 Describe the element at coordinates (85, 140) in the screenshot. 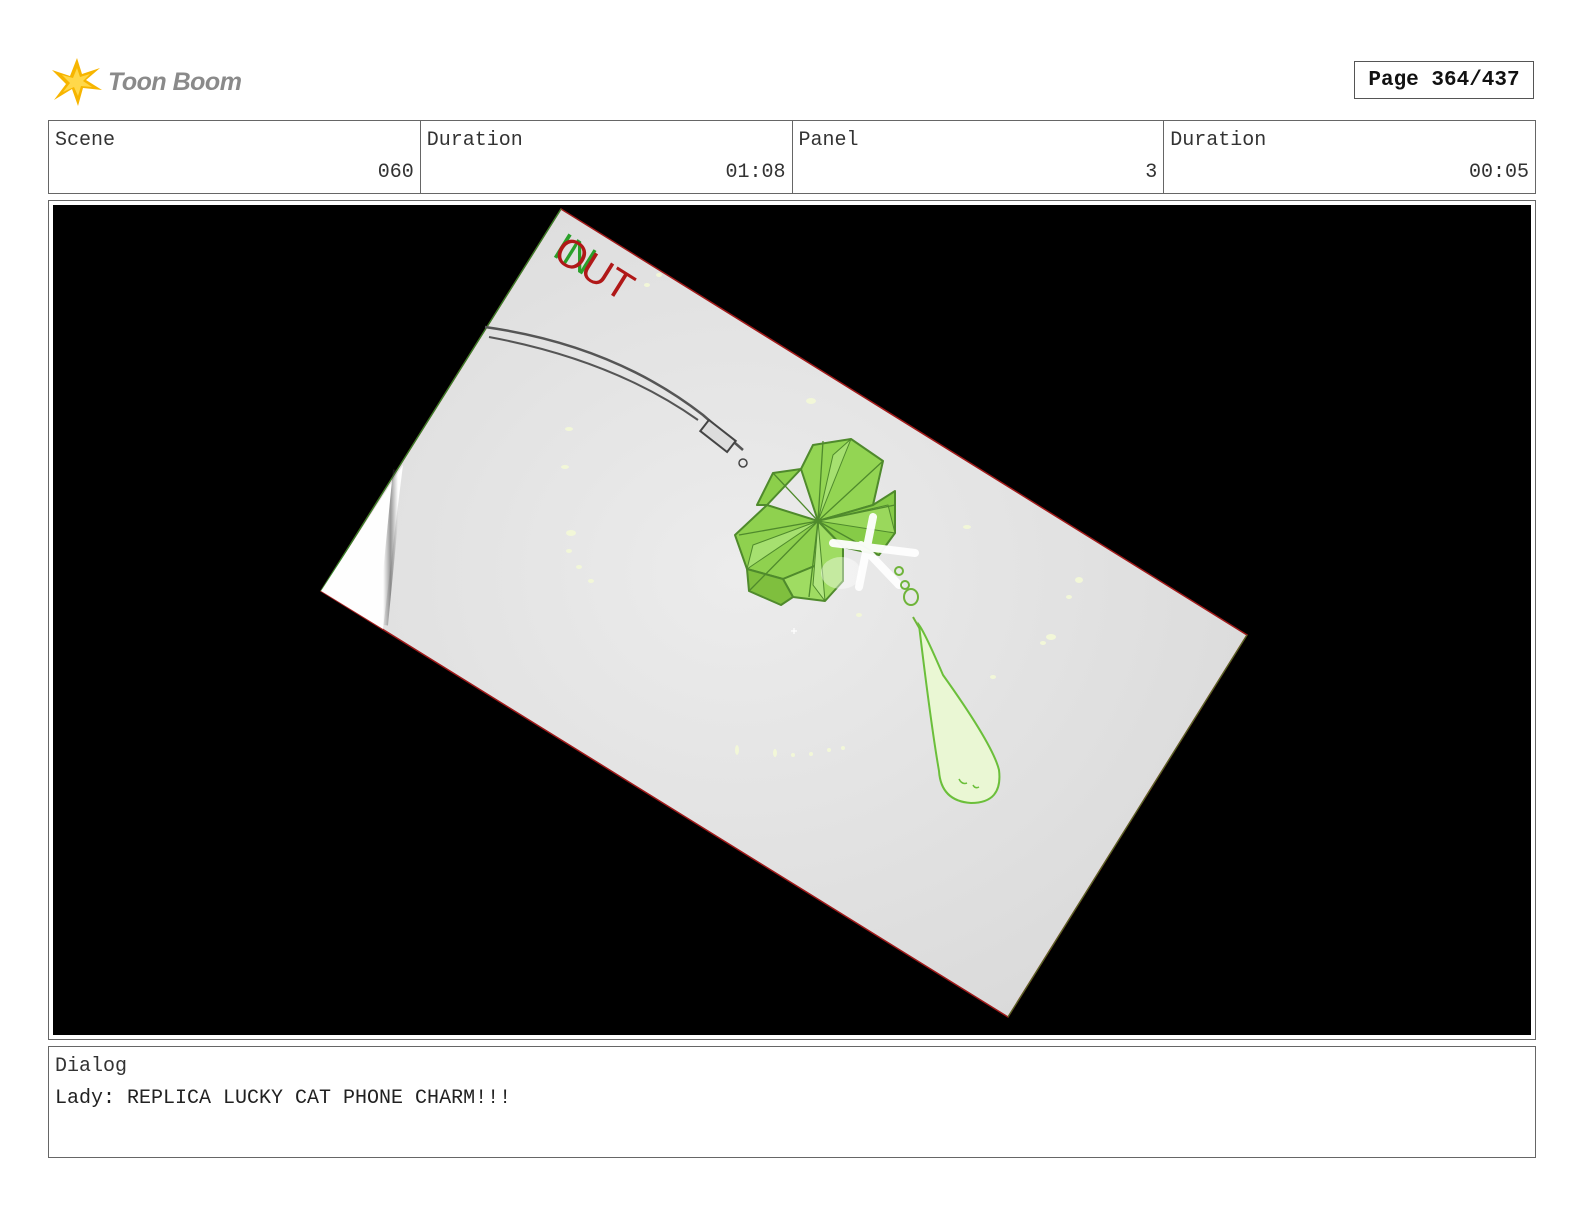

I see `scene-label: Scene` at that location.